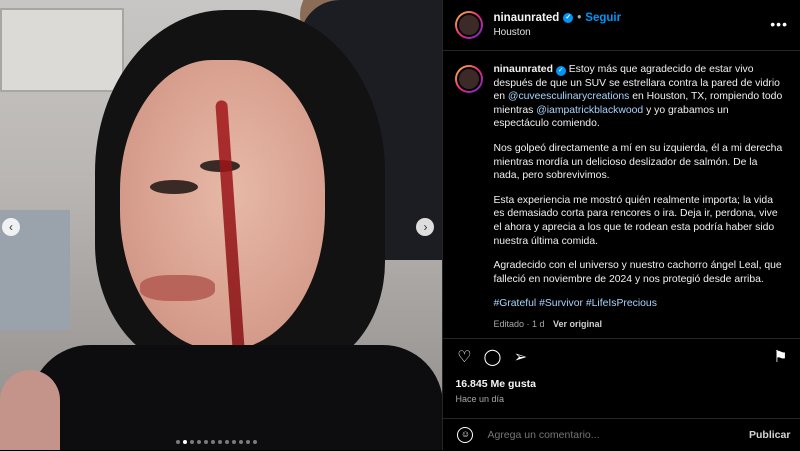  Describe the element at coordinates (519, 323) in the screenshot. I see `edited-label: Editado · 1 d` at that location.